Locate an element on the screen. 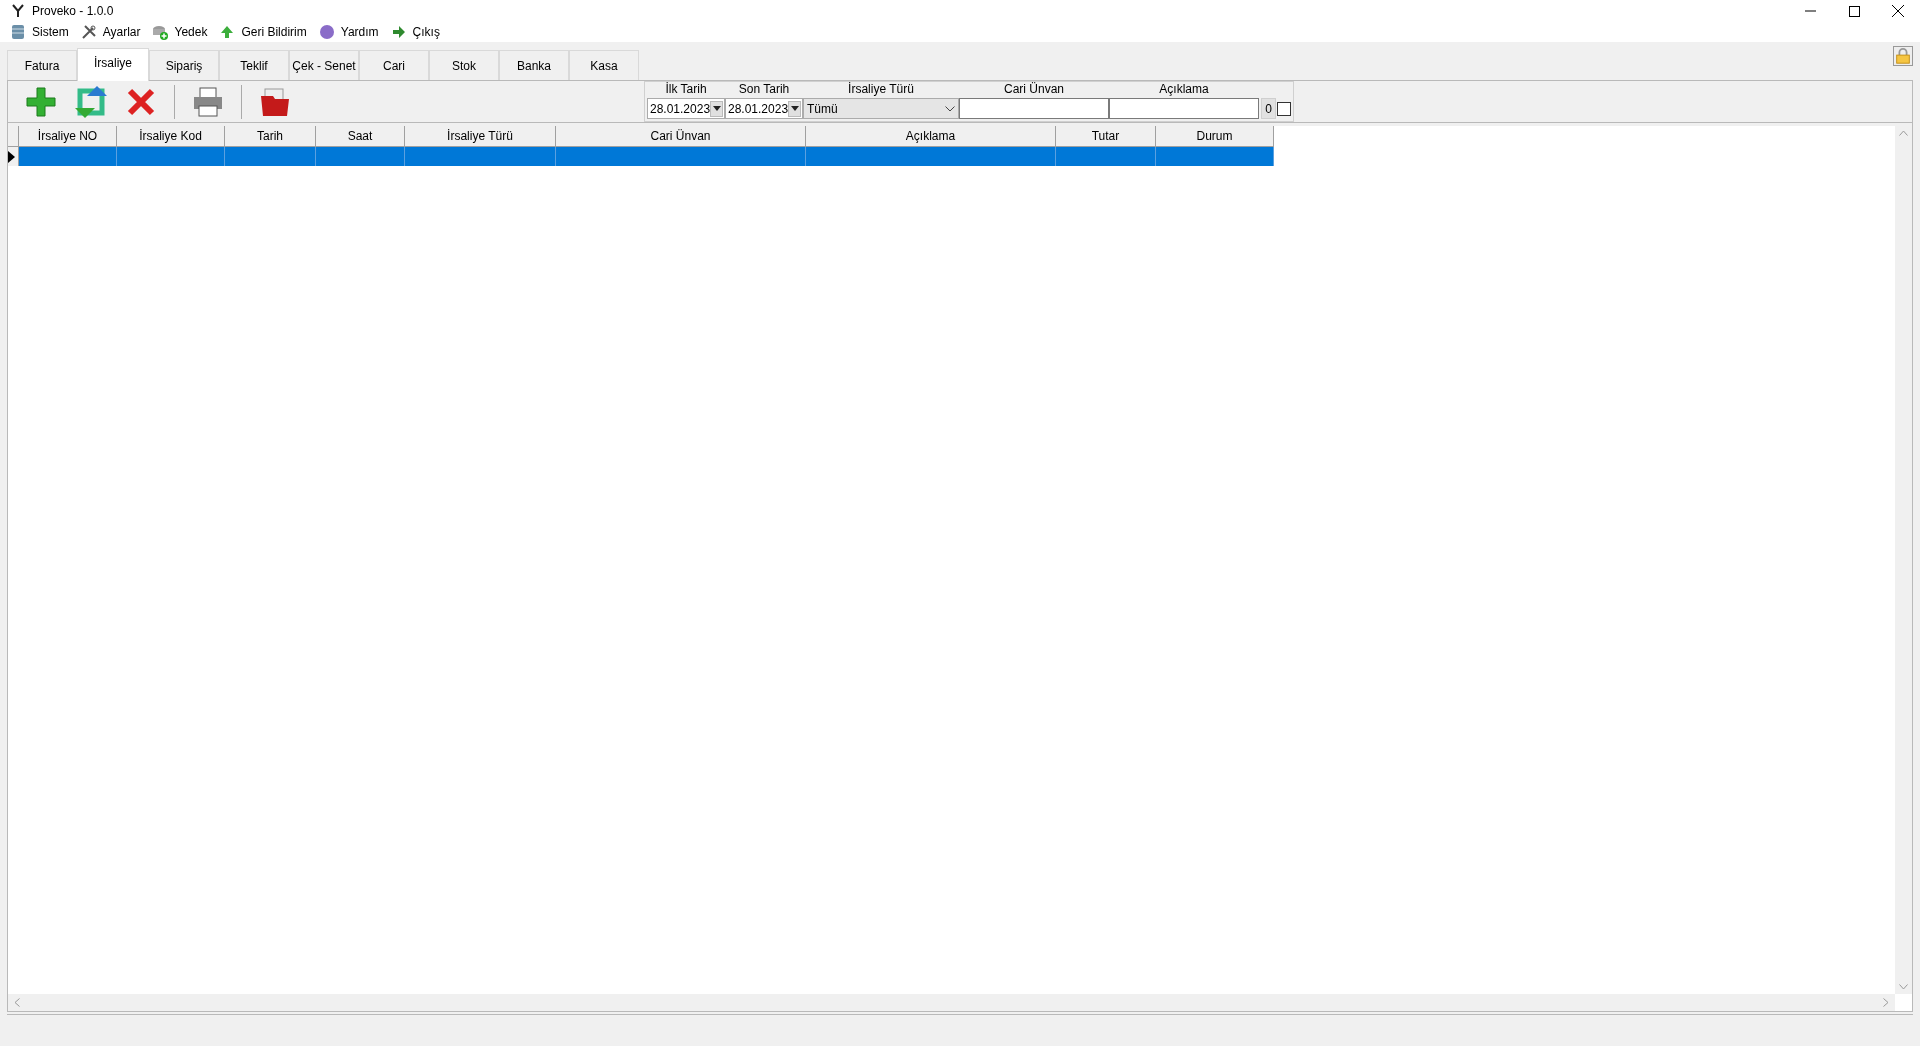 This screenshot has width=1920, height=1046. scroll-right-icon is located at coordinates (1886, 1002).